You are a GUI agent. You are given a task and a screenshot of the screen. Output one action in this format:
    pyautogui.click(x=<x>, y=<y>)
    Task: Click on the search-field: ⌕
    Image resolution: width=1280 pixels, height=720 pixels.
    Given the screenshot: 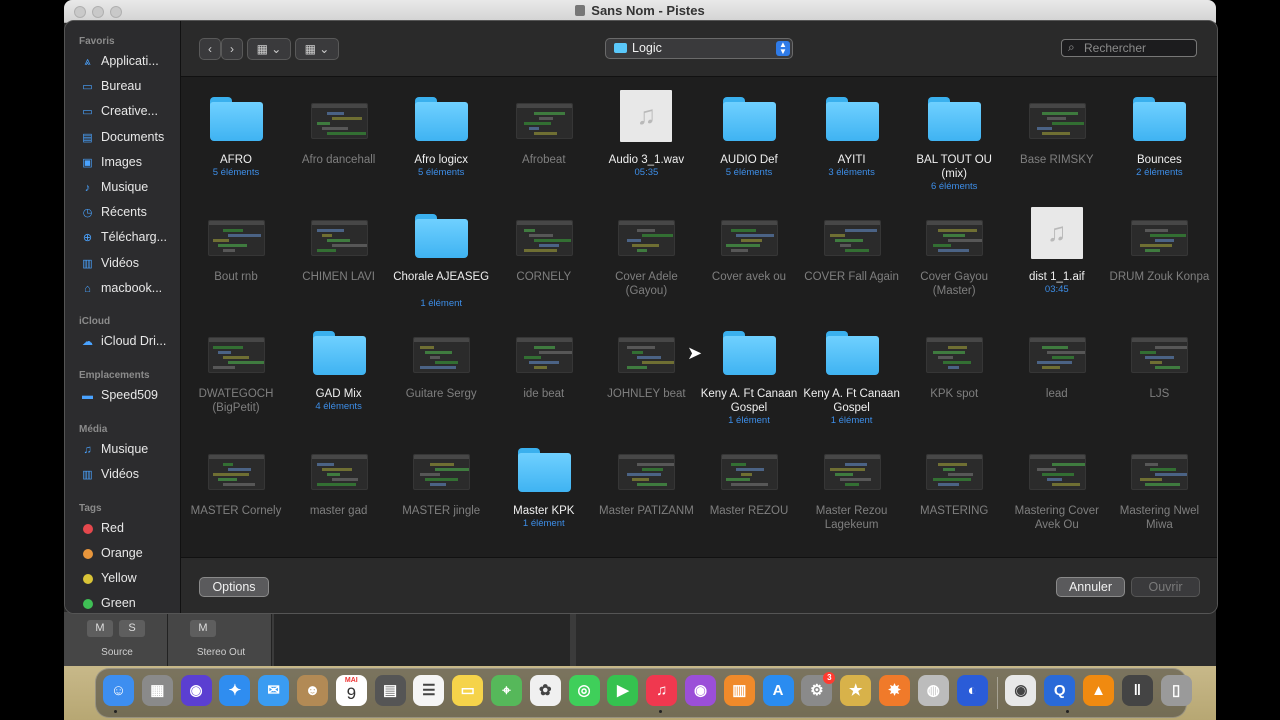 What is the action you would take?
    pyautogui.click(x=1129, y=48)
    